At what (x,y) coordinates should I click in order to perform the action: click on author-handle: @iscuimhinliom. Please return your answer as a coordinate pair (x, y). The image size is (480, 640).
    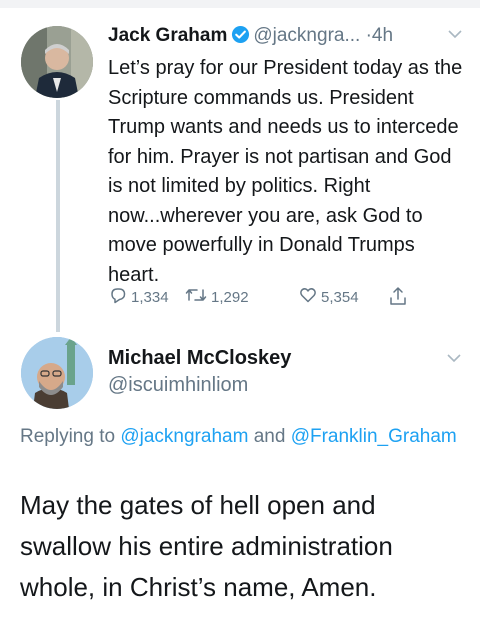
    Looking at the image, I should click on (178, 385).